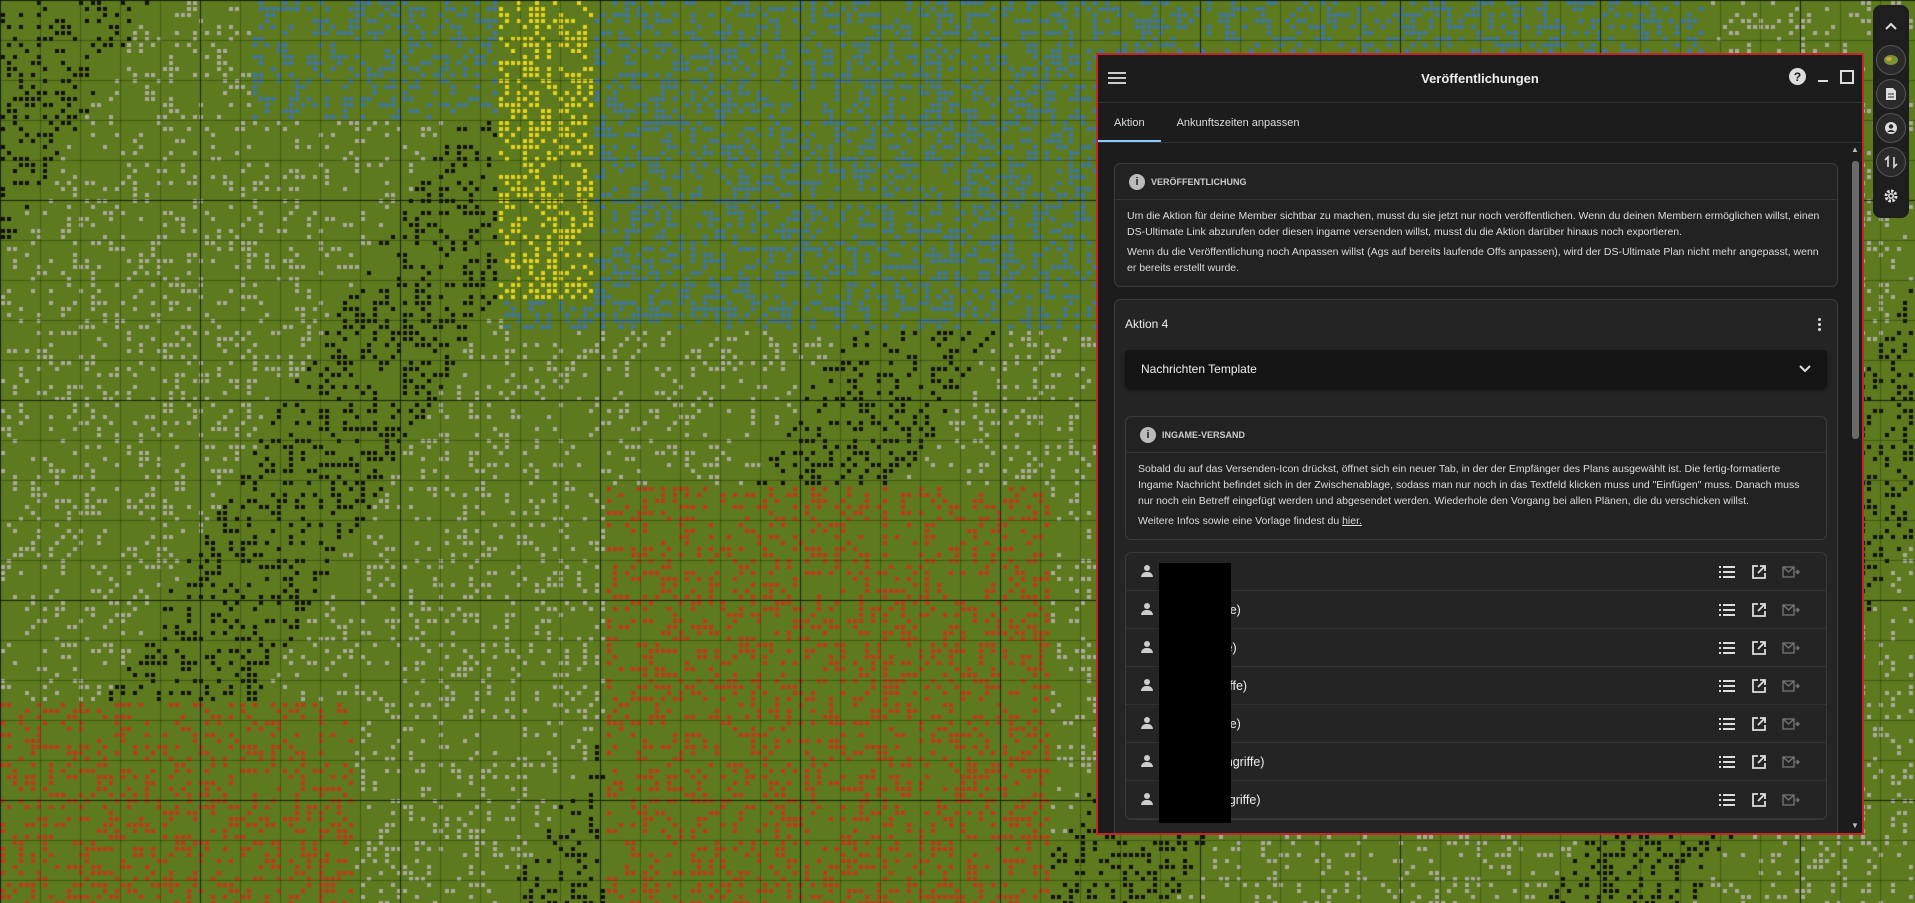 Image resolution: width=1915 pixels, height=903 pixels. Describe the element at coordinates (1891, 128) in the screenshot. I see `account-icon` at that location.